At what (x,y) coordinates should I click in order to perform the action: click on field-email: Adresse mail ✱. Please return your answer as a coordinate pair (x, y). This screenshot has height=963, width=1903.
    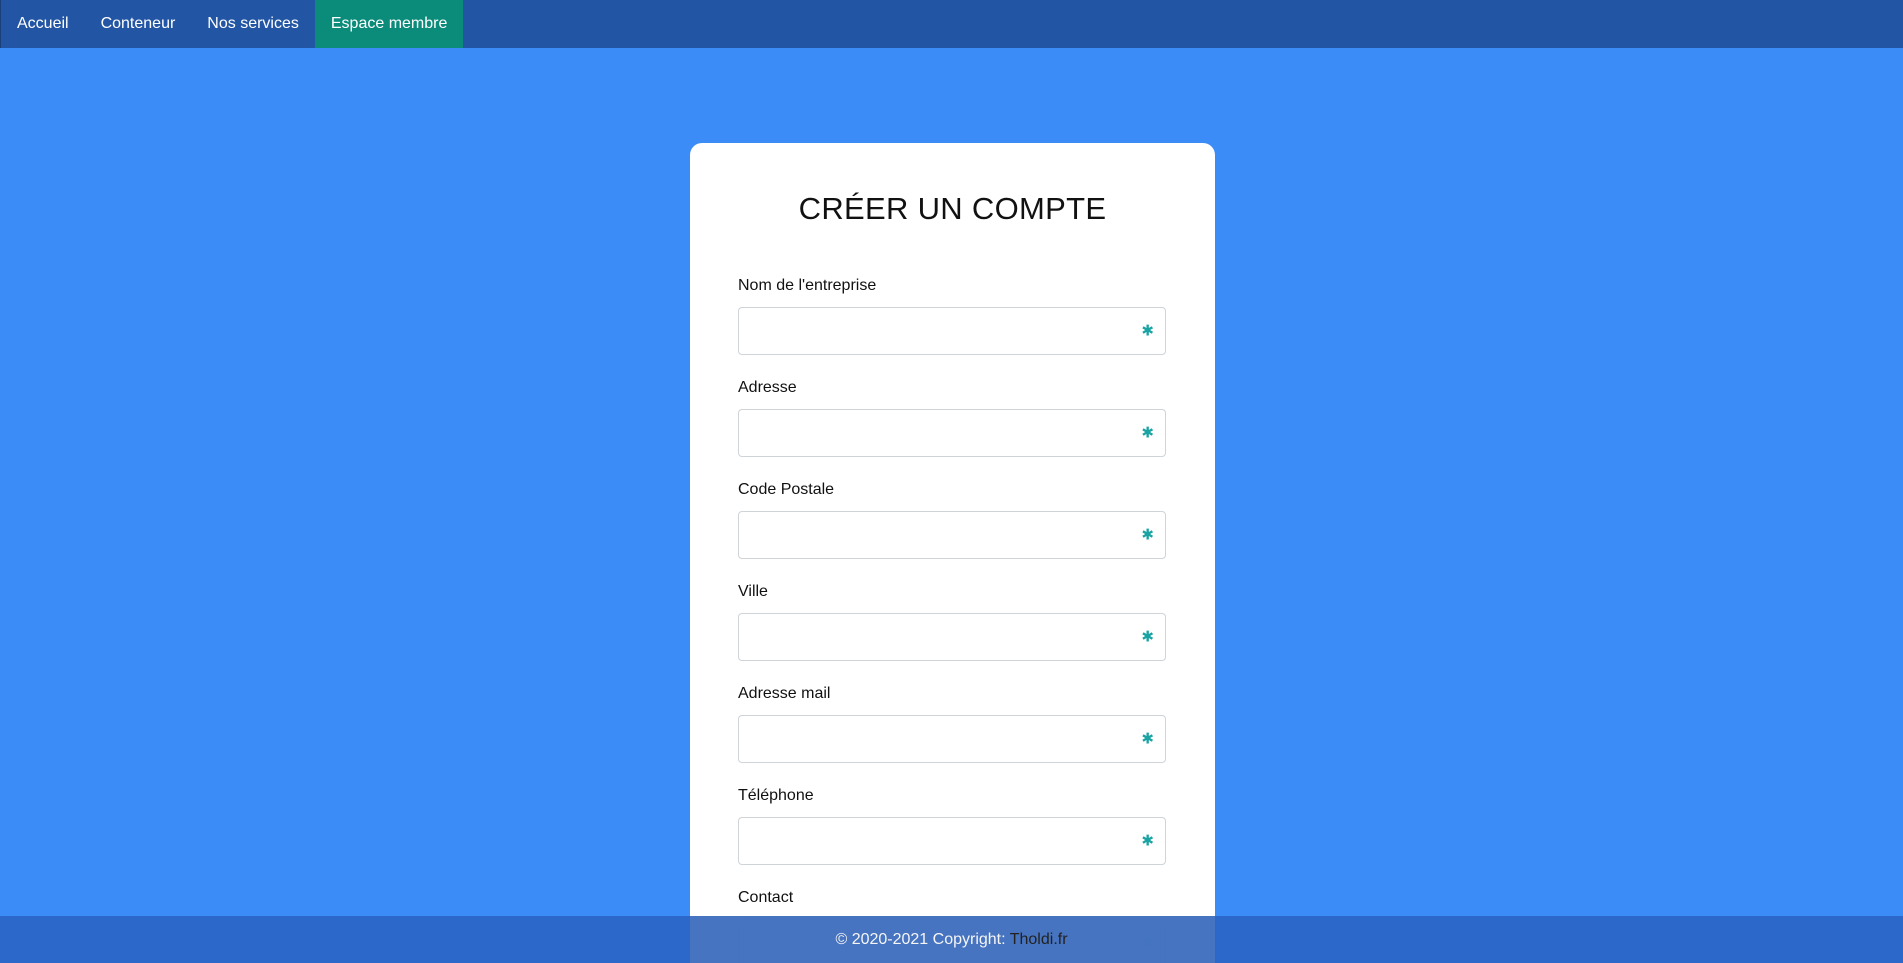
    Looking at the image, I should click on (952, 724).